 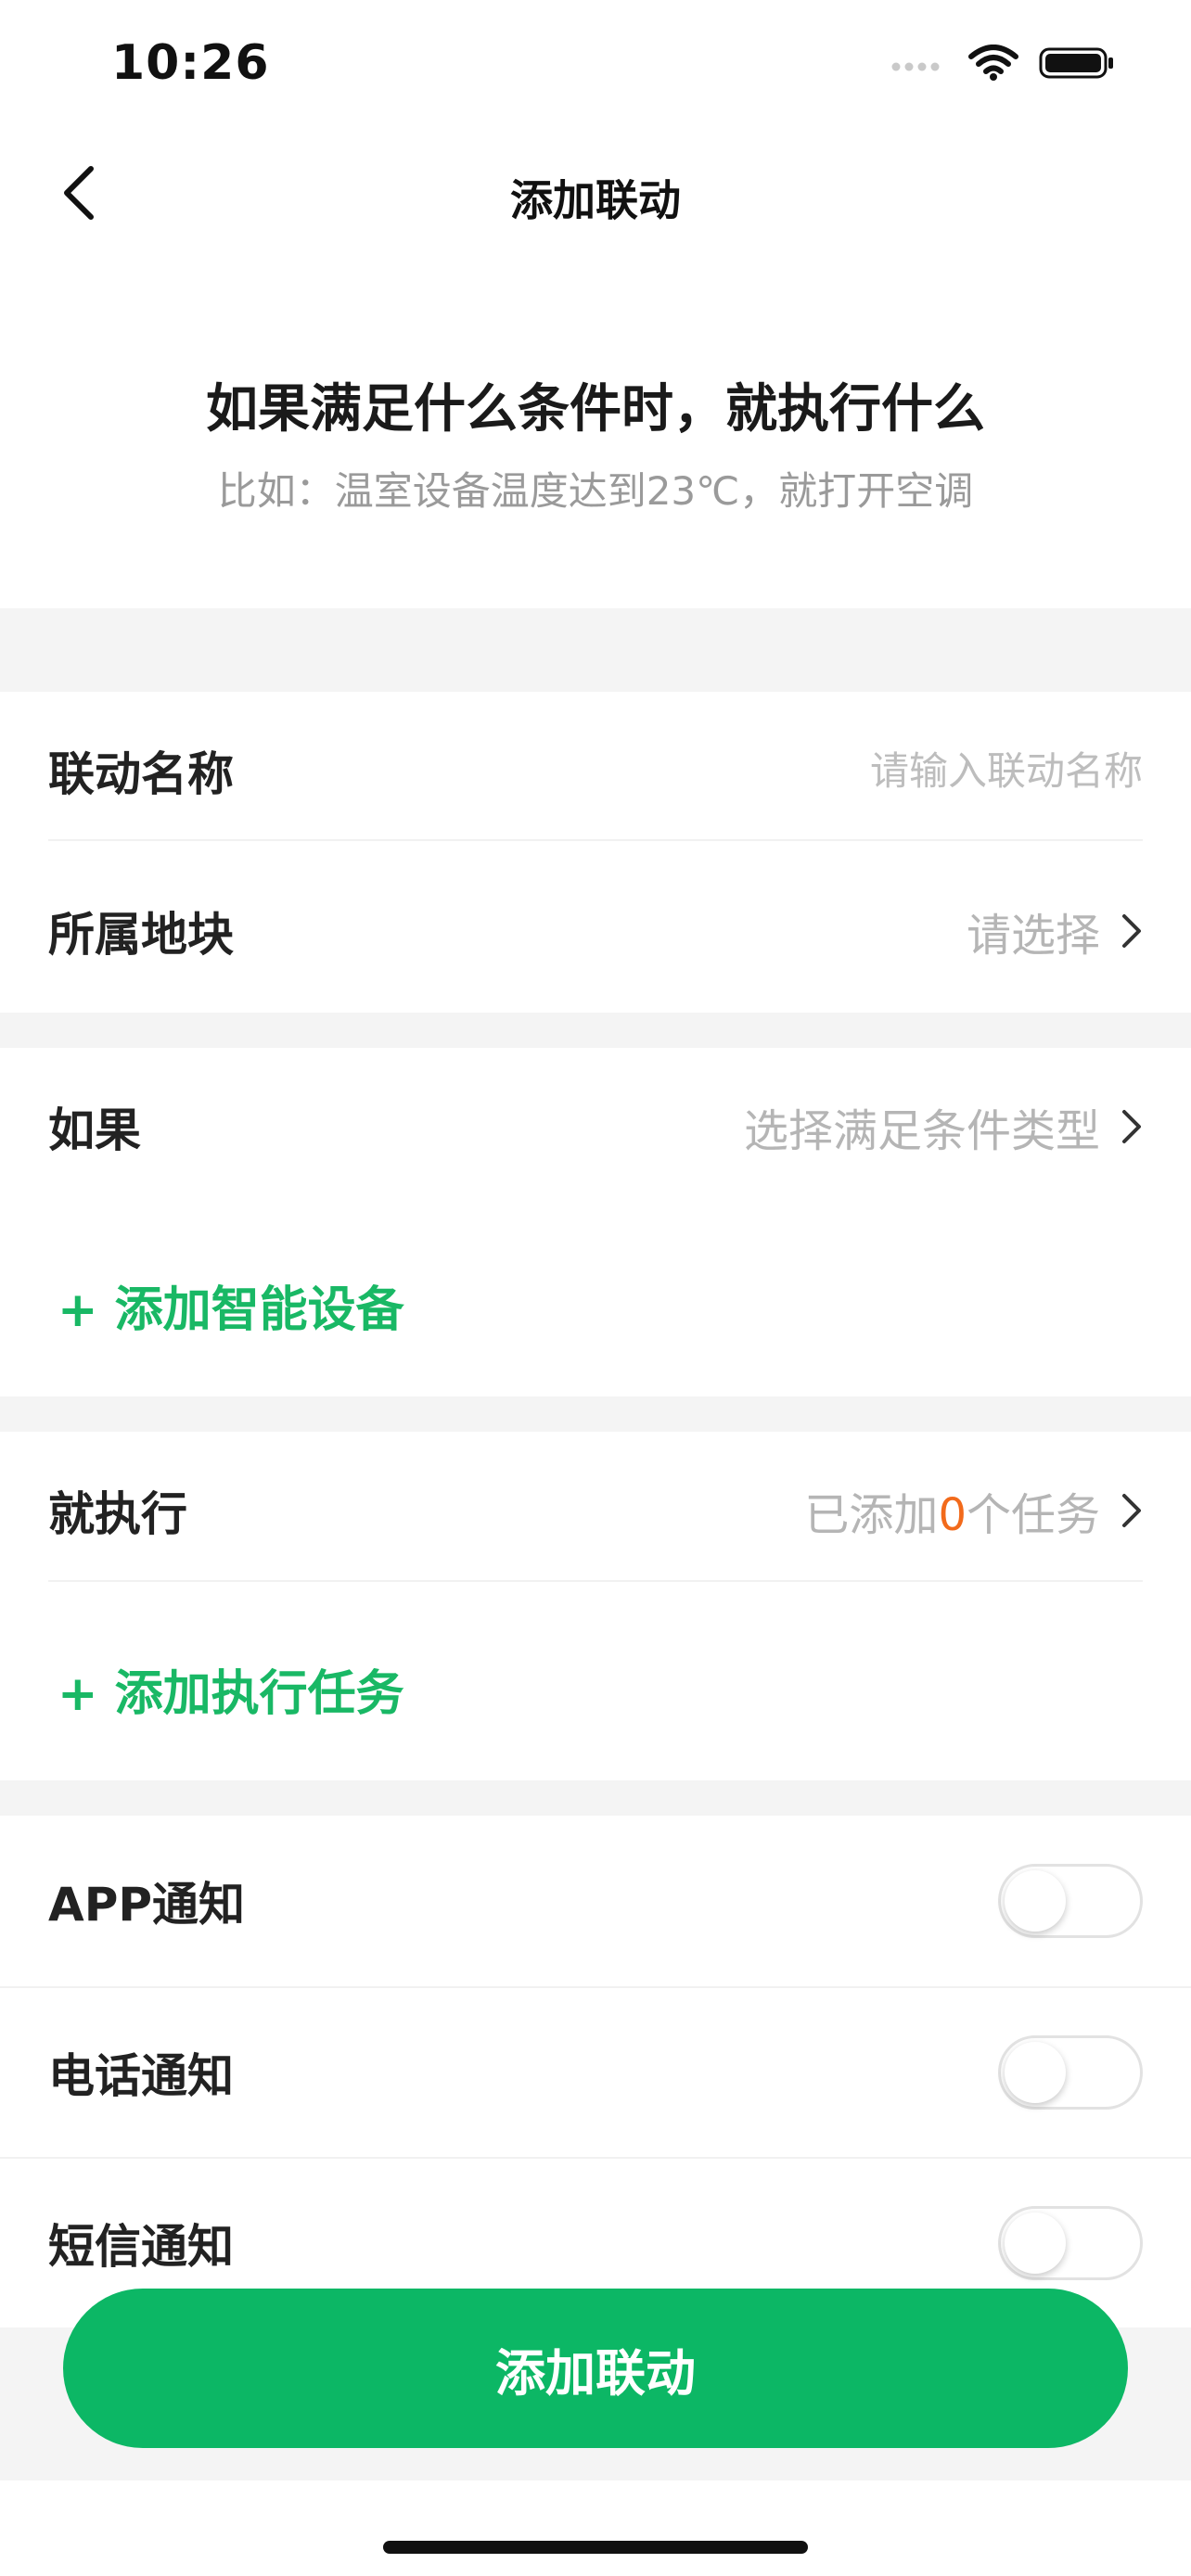 What do you see at coordinates (952, 1515) in the screenshot?
I see `task-count: 0` at bounding box center [952, 1515].